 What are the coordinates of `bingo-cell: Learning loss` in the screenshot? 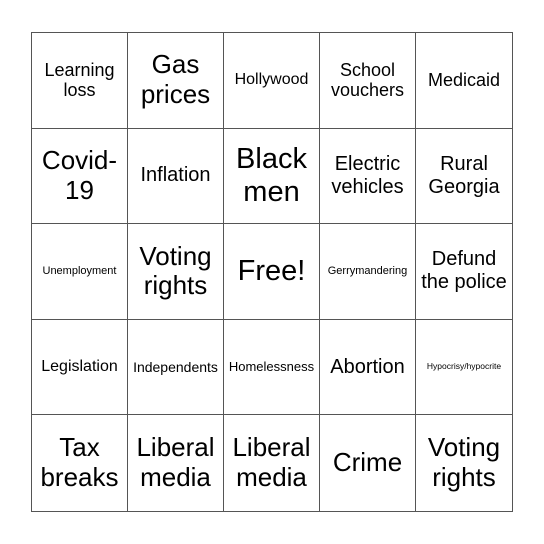 It's located at (80, 81).